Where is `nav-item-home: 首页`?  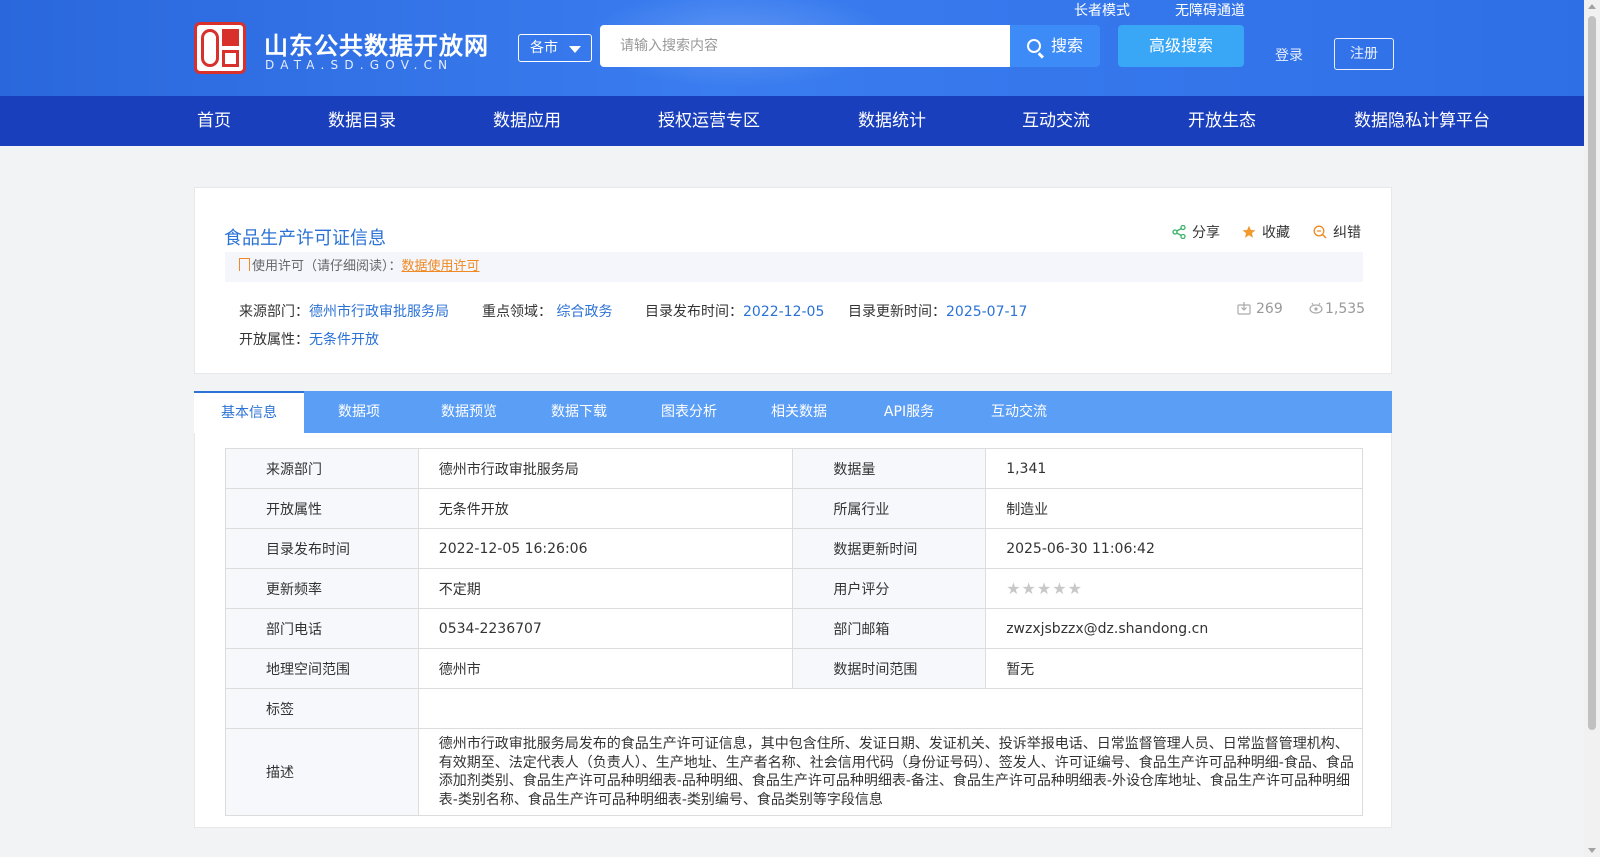
nav-item-home: 首页 is located at coordinates (214, 121).